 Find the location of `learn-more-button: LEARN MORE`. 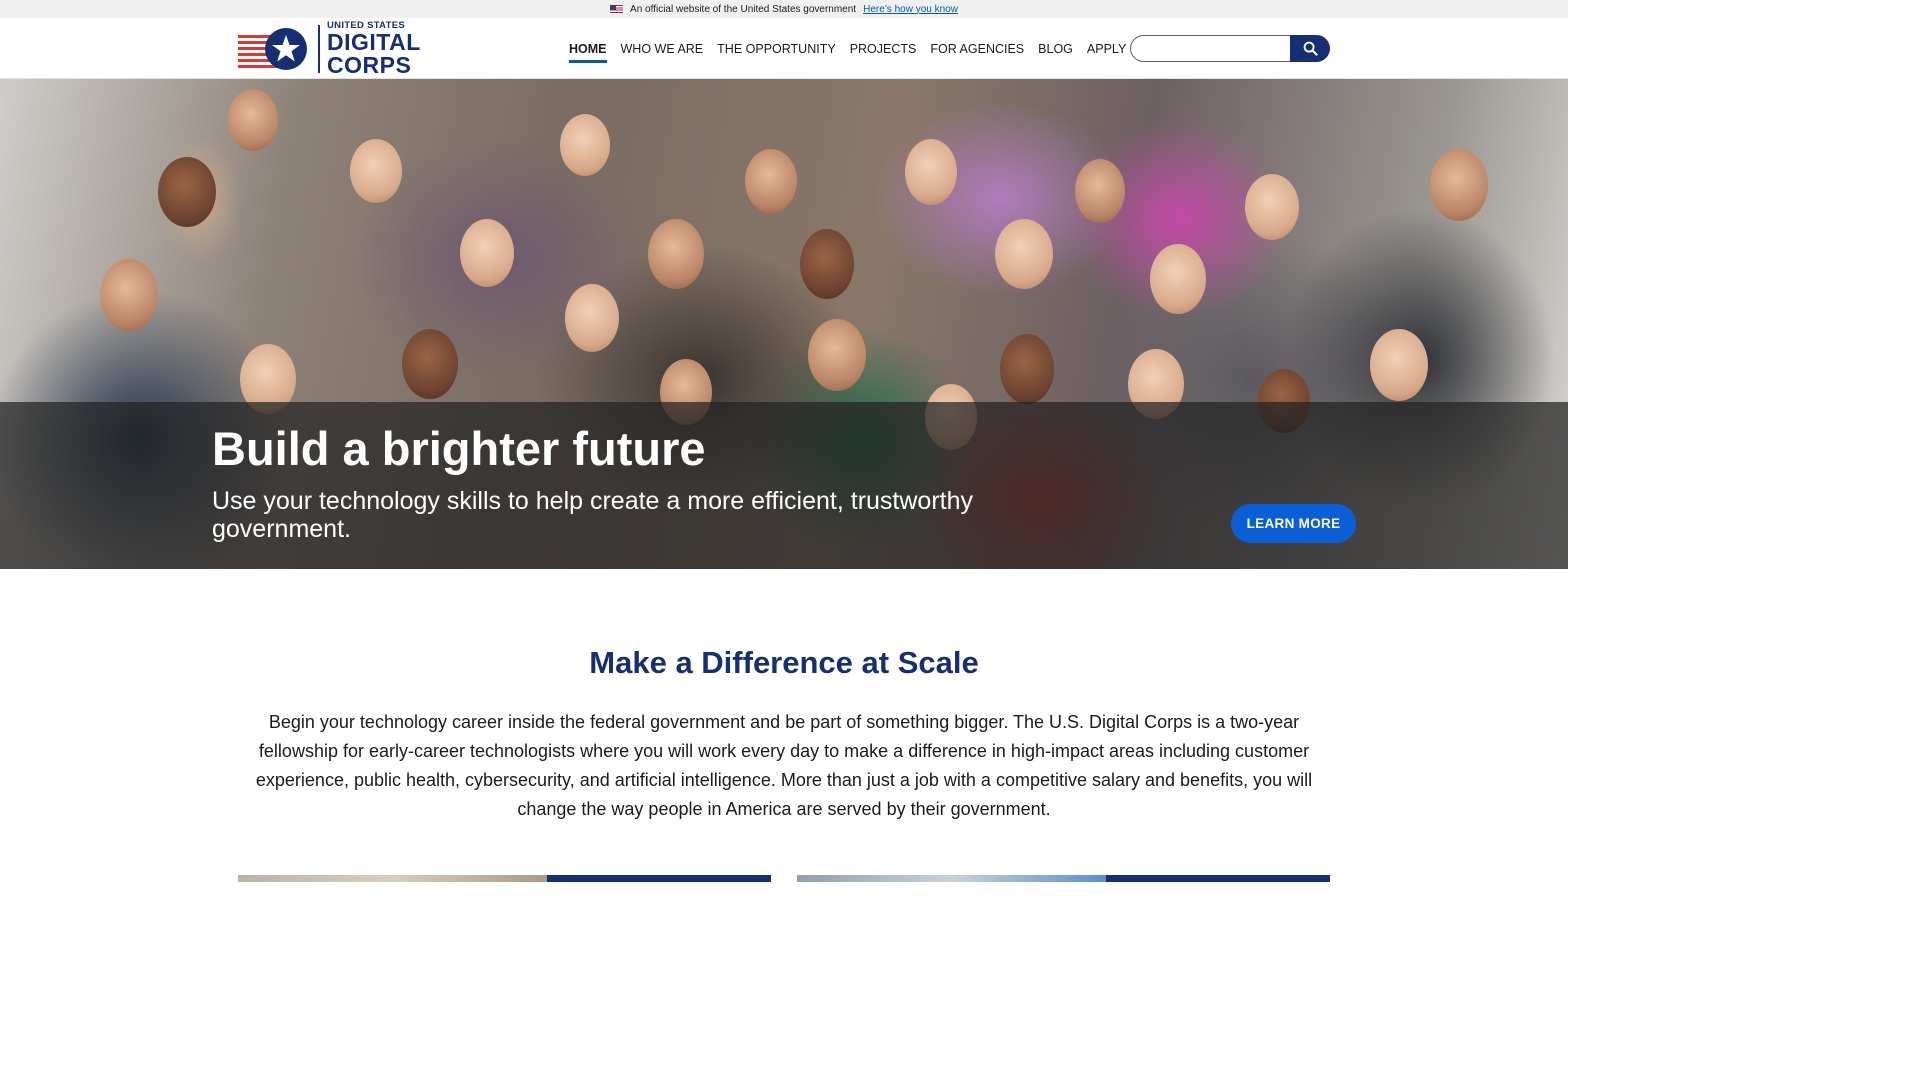

learn-more-button: LEARN MORE is located at coordinates (1293, 523).